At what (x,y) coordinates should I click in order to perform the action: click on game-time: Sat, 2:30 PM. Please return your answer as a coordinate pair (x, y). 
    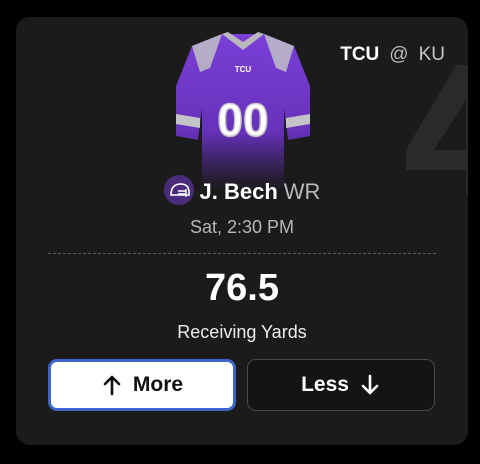
    Looking at the image, I should click on (242, 227).